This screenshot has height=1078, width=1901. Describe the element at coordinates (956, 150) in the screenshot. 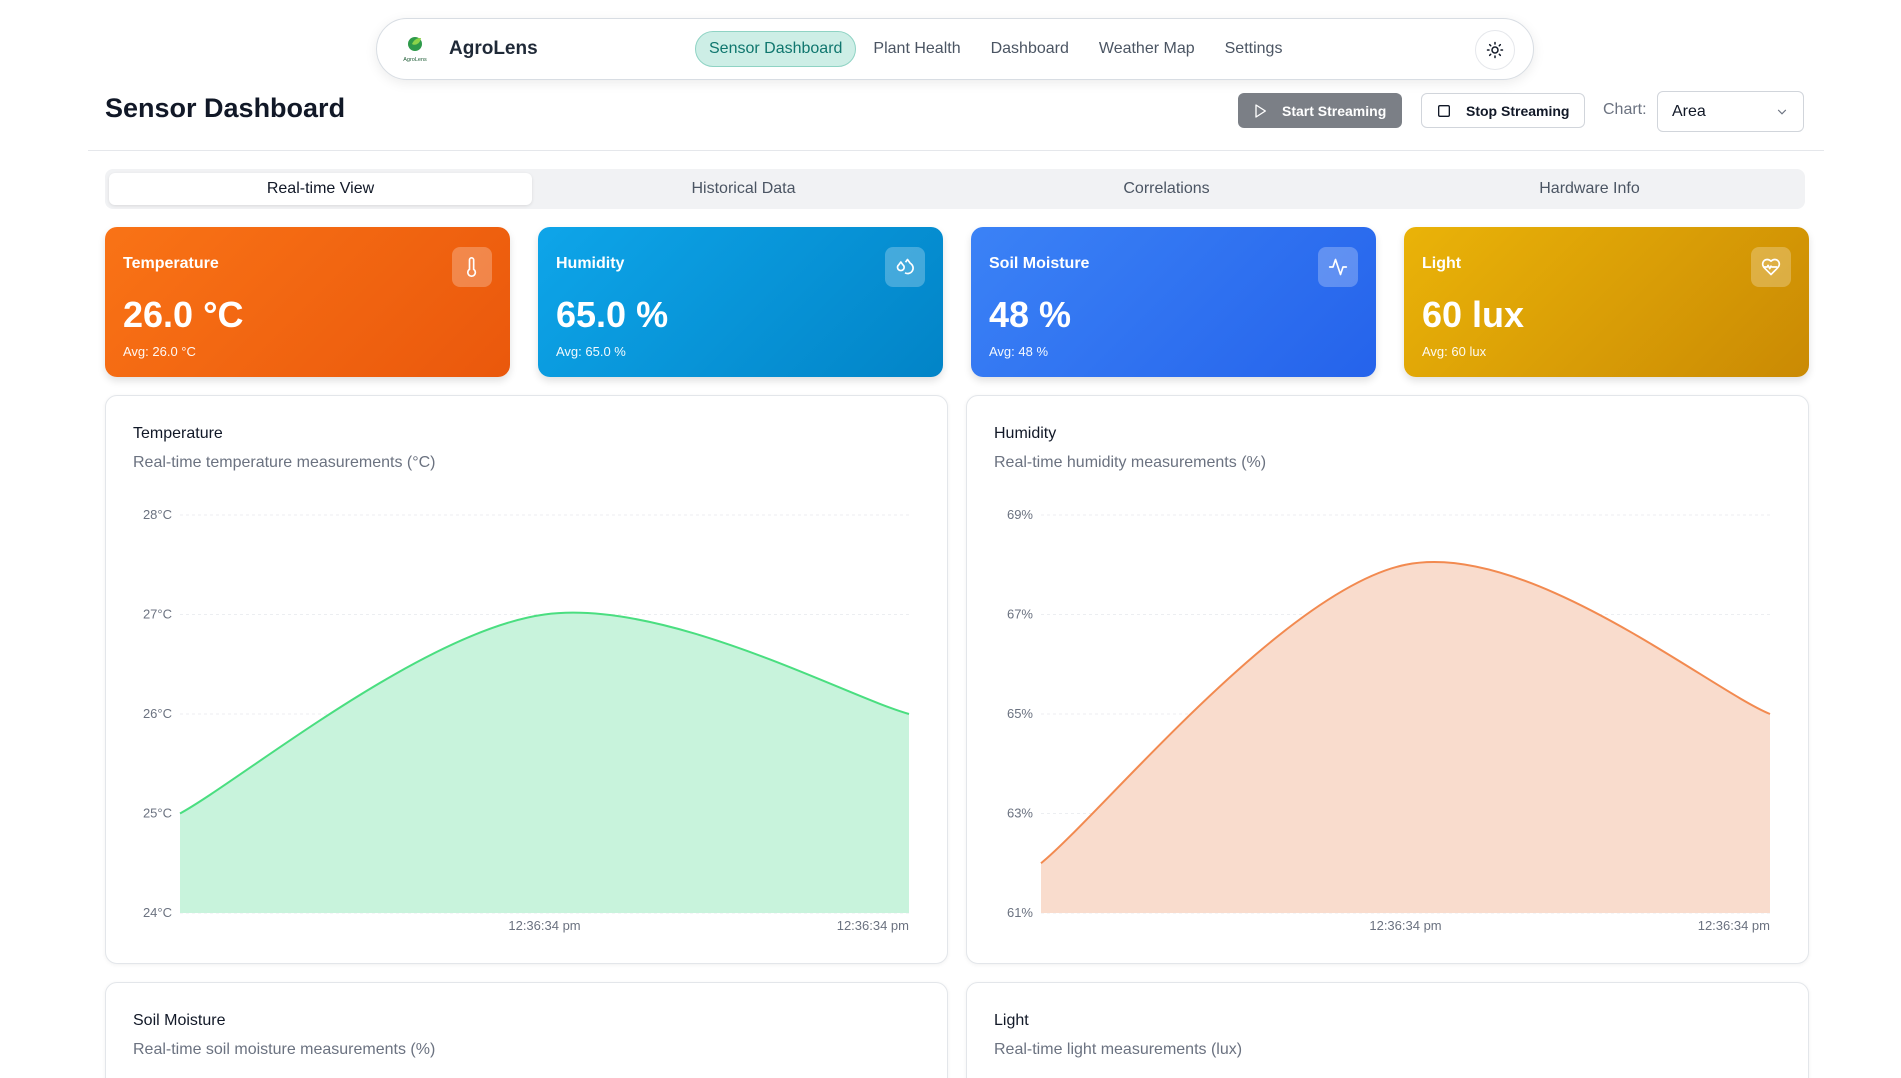

I see `header-divider` at that location.